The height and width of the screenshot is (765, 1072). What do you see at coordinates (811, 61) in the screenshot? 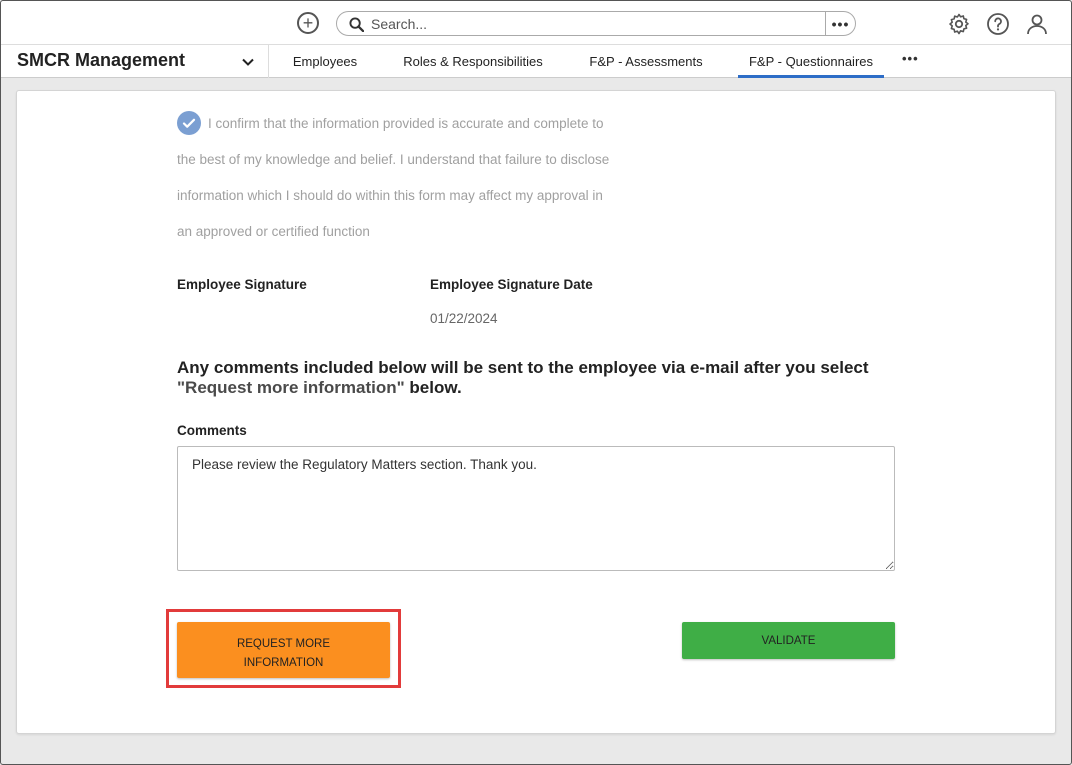
I see `tab-fp-questionnaires: F&P - Questionnaires` at bounding box center [811, 61].